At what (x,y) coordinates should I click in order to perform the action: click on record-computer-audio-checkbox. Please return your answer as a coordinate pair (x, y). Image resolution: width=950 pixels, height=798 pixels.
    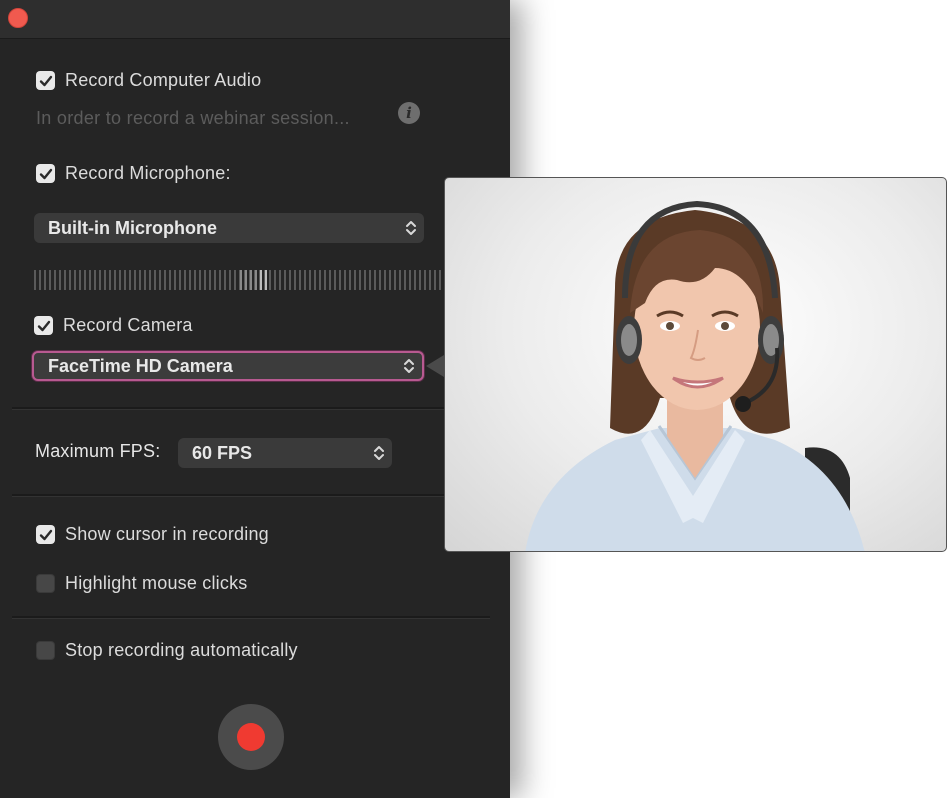
    Looking at the image, I should click on (45, 80).